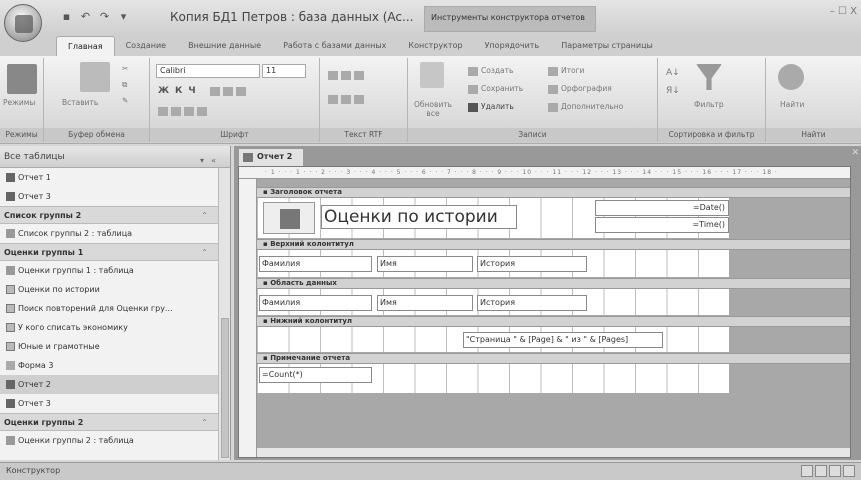 This screenshot has width=861, height=480. What do you see at coordinates (419, 217) in the screenshot?
I see `report-title-label: Оценки по истории` at bounding box center [419, 217].